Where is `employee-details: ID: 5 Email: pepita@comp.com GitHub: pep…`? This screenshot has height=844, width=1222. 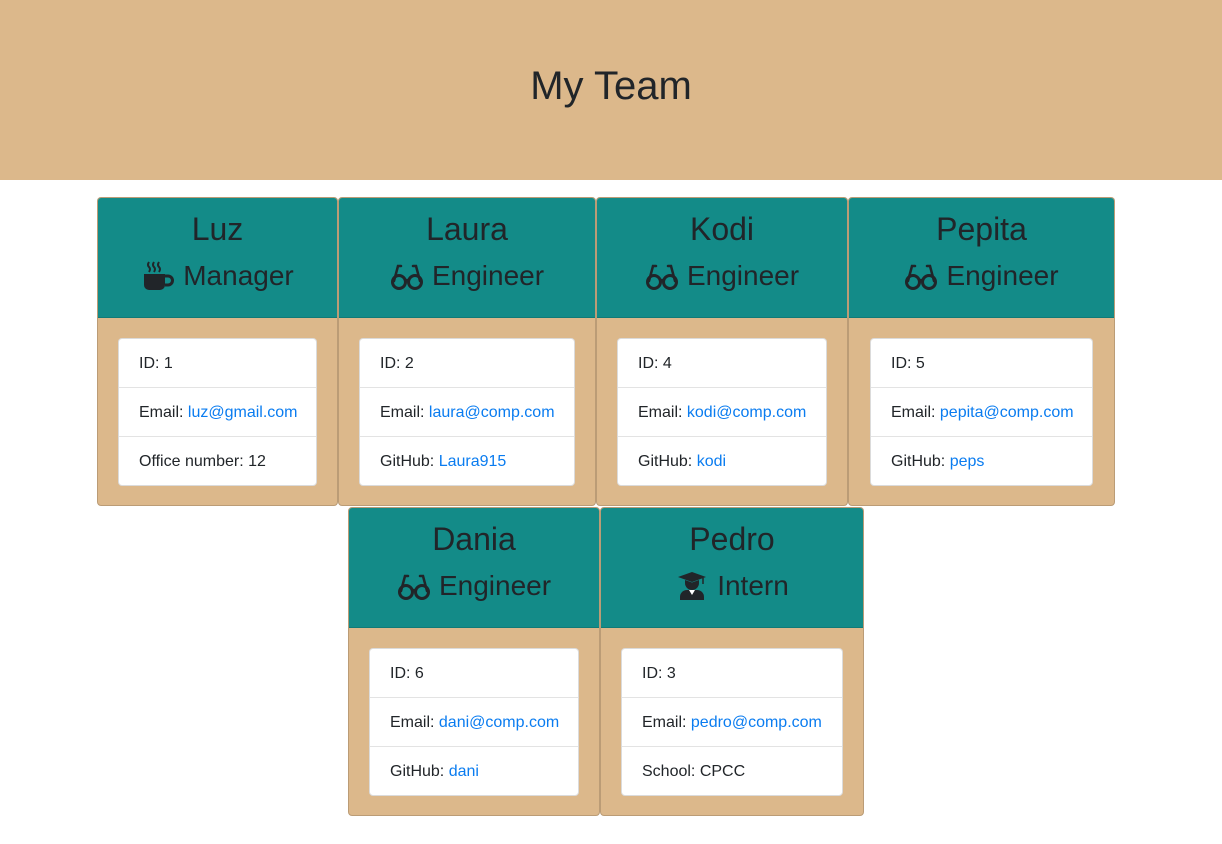
employee-details: ID: 5 Email: pepita@comp.com GitHub: pep… is located at coordinates (981, 412).